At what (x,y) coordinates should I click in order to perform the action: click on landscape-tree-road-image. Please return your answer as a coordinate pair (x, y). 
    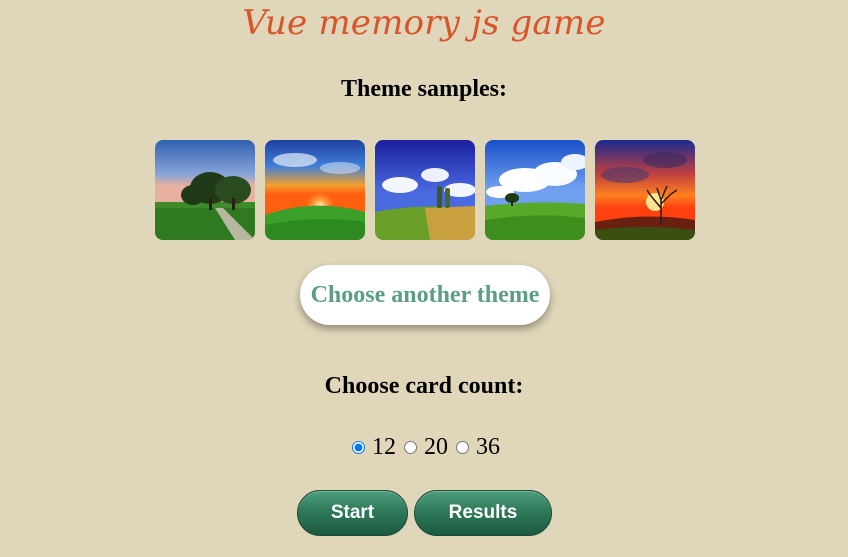
    Looking at the image, I should click on (205, 190).